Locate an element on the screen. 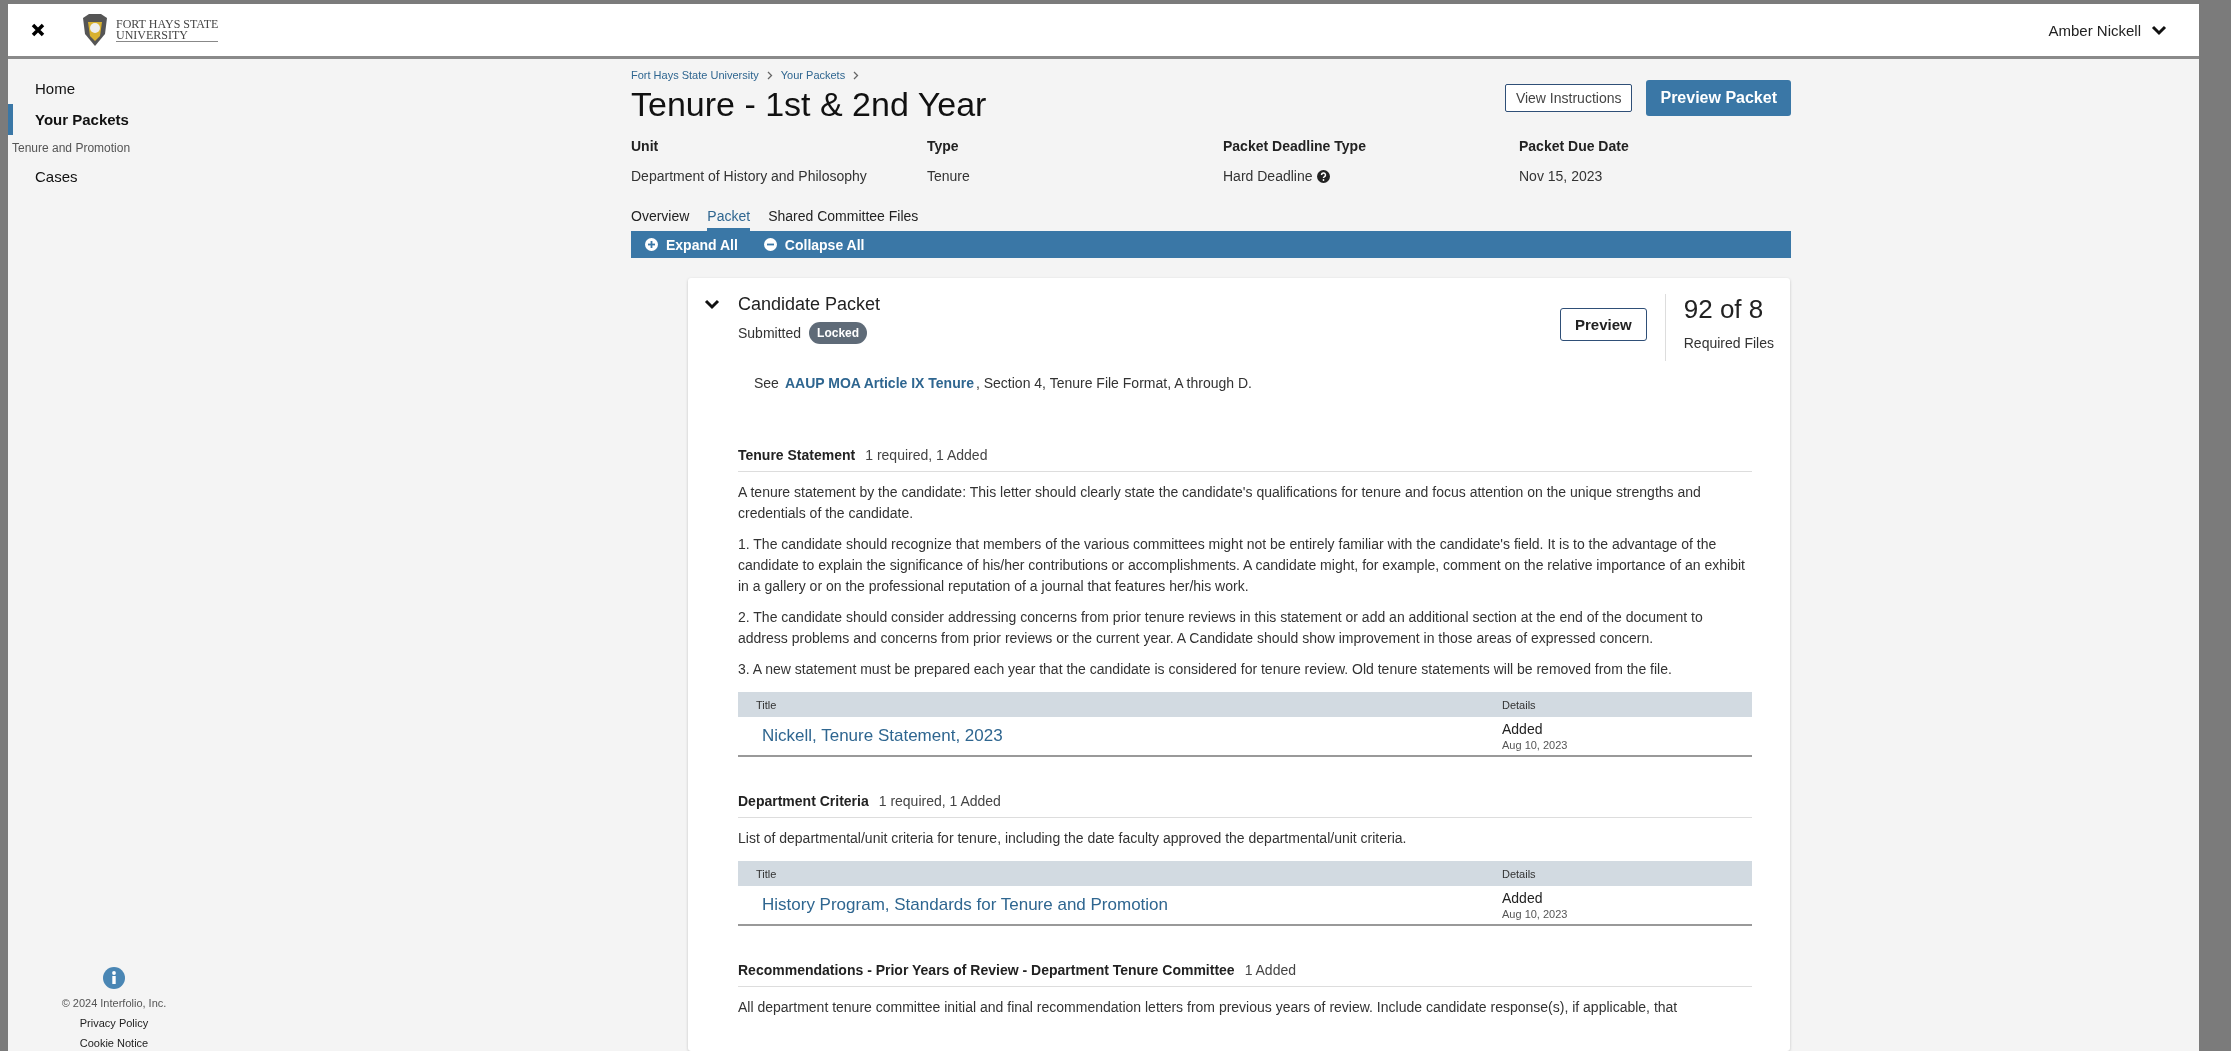 This screenshot has height=1051, width=2231. section-description: A tenure statement by the candidate: This letter should clearly state the candidate's qualifications for tenure and focus attention on the unique strengths and credentials of the candidate. is located at coordinates (1220, 503).